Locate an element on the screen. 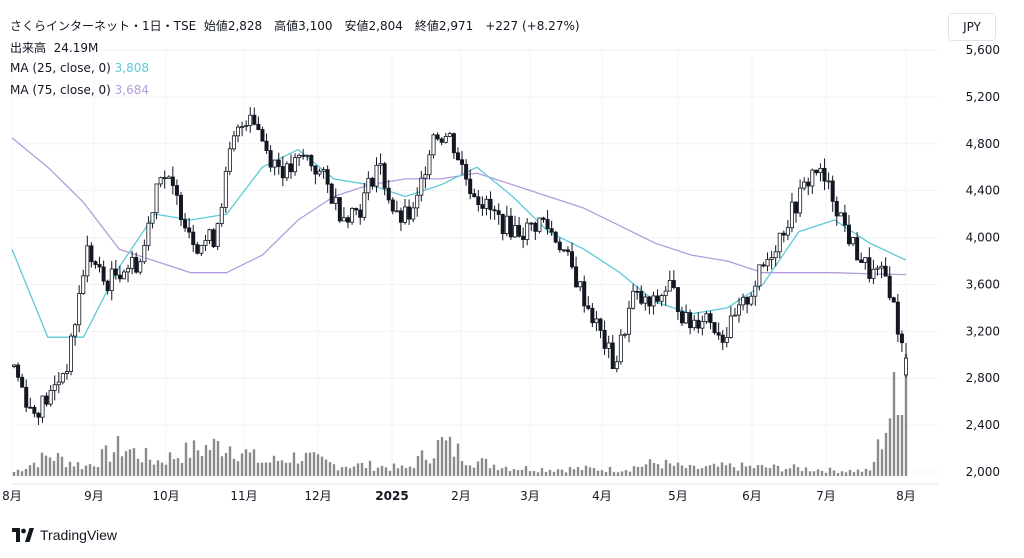  time-tick-label: 12月 is located at coordinates (317, 496).